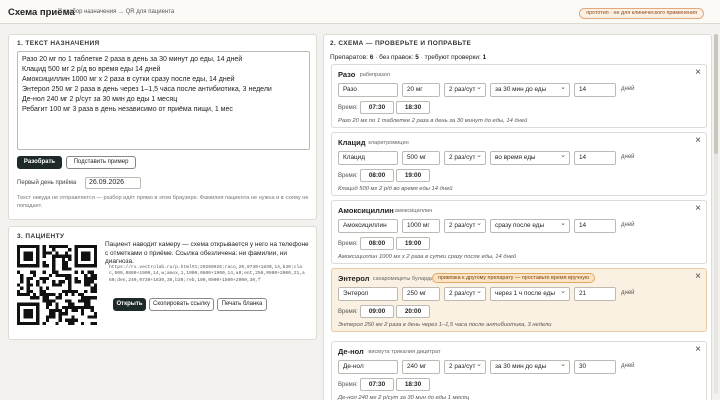 The image size is (720, 400). What do you see at coordinates (368, 367) in the screenshot?
I see `drug-name-input: Де-нол` at bounding box center [368, 367].